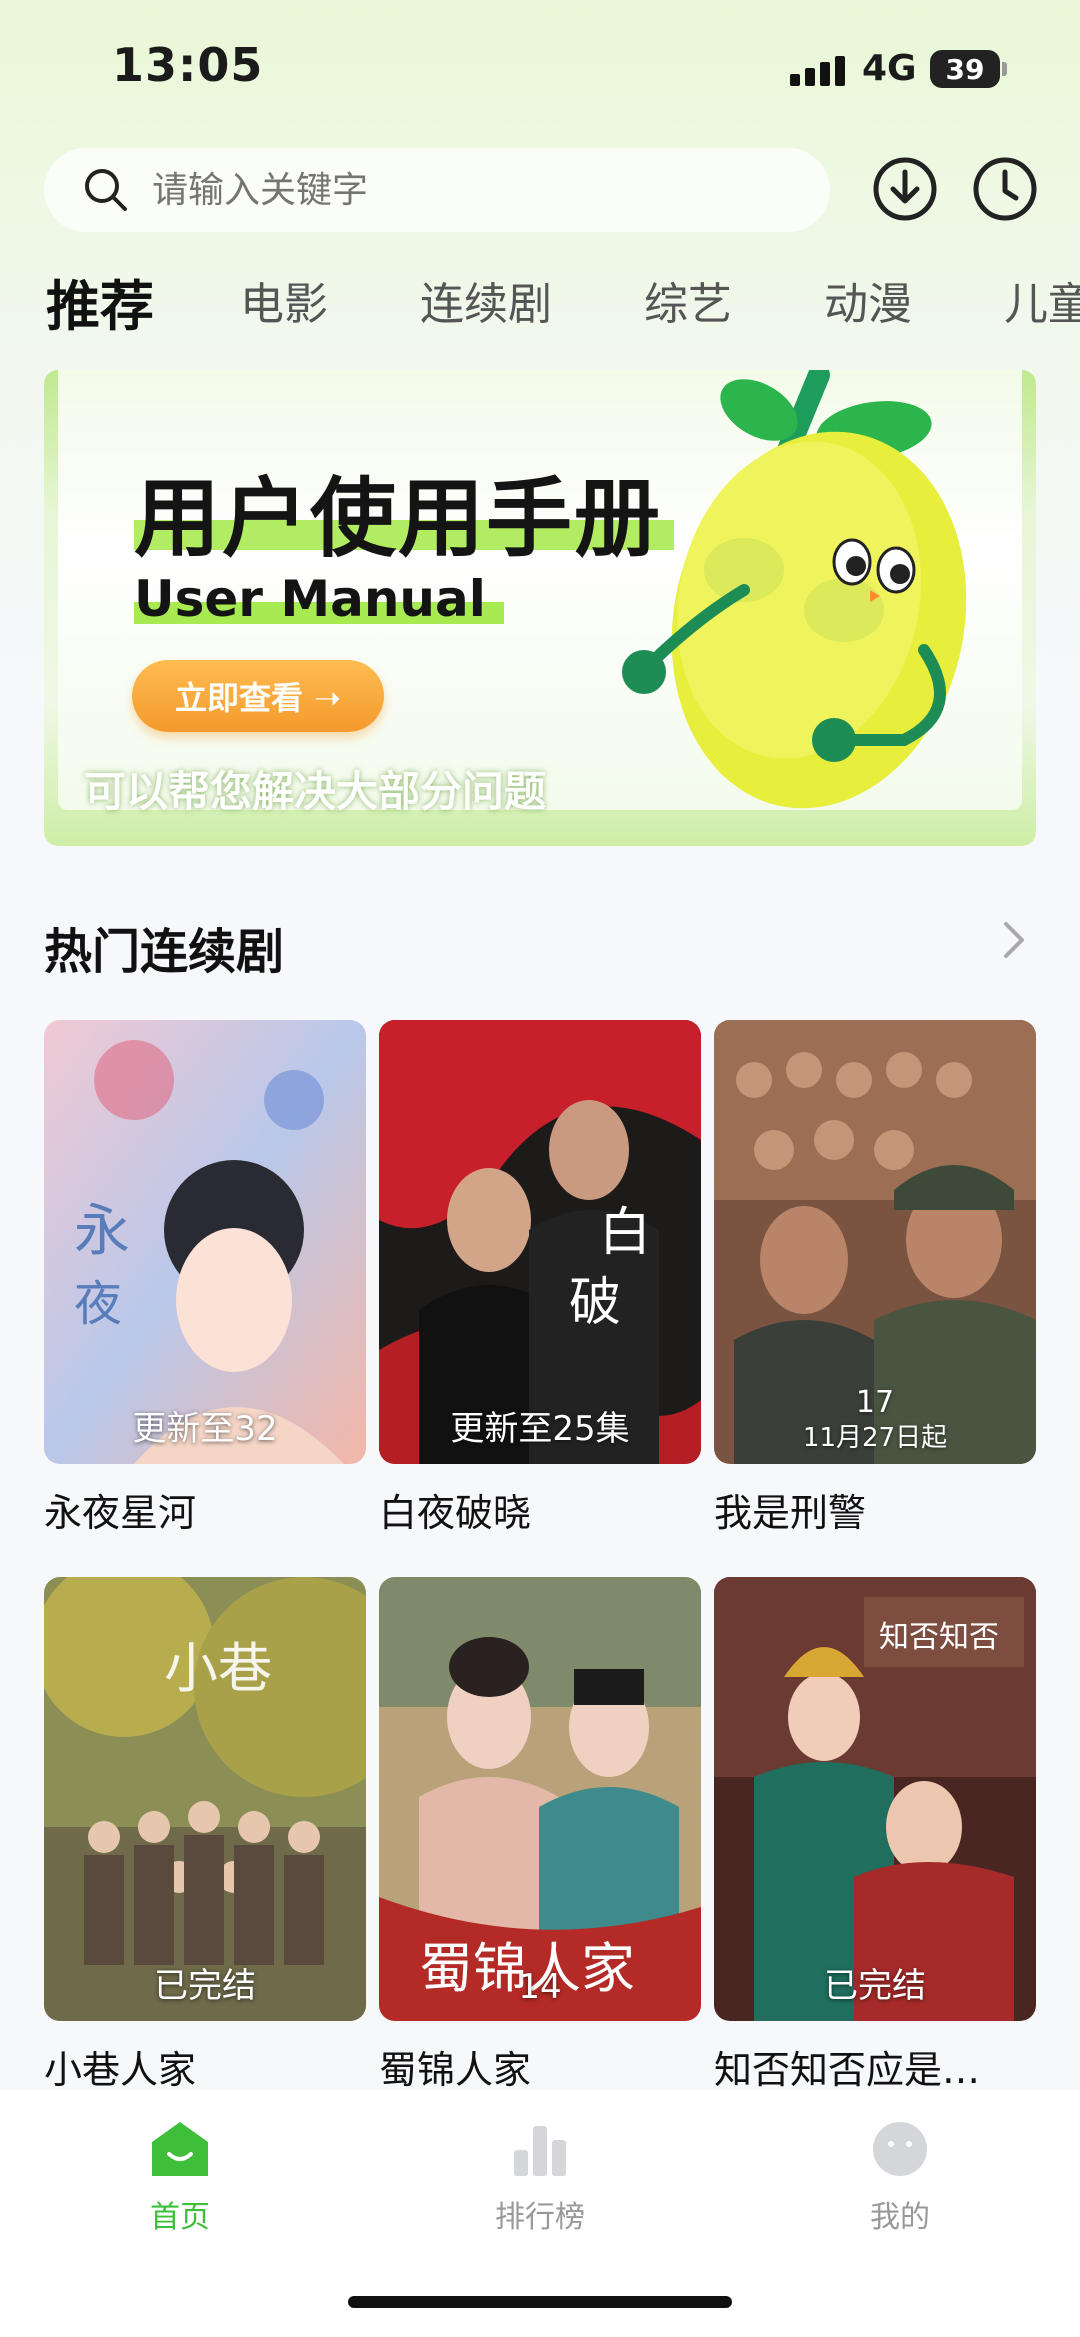 Image resolution: width=1080 pixels, height=2337 pixels. Describe the element at coordinates (875, 1799) in the screenshot. I see `show-poster: 知否知否 已完结` at that location.